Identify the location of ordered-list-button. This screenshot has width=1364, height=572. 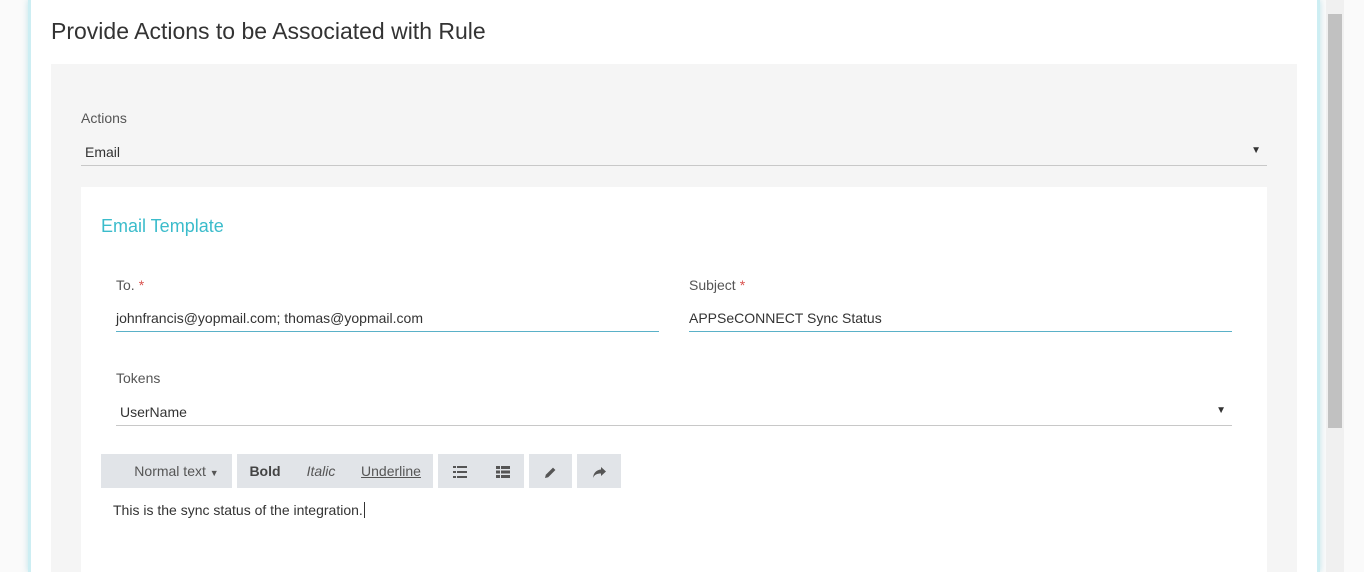
(502, 471).